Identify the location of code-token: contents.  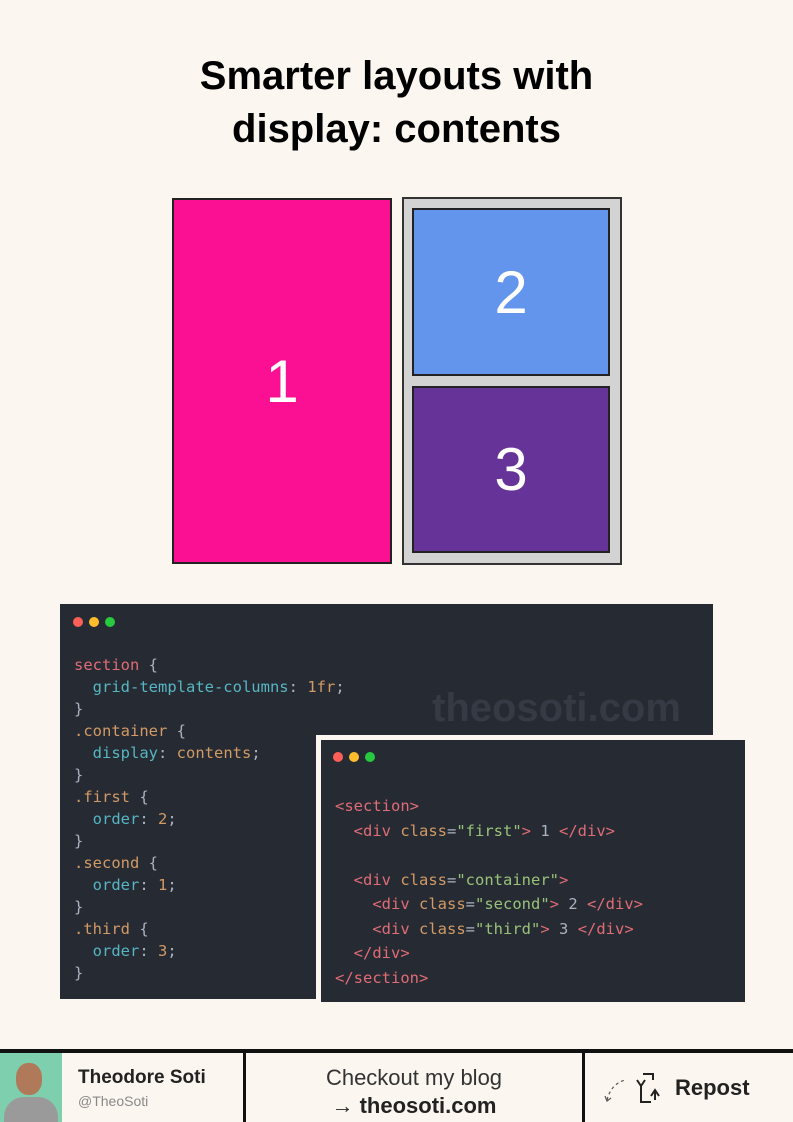
(214, 753).